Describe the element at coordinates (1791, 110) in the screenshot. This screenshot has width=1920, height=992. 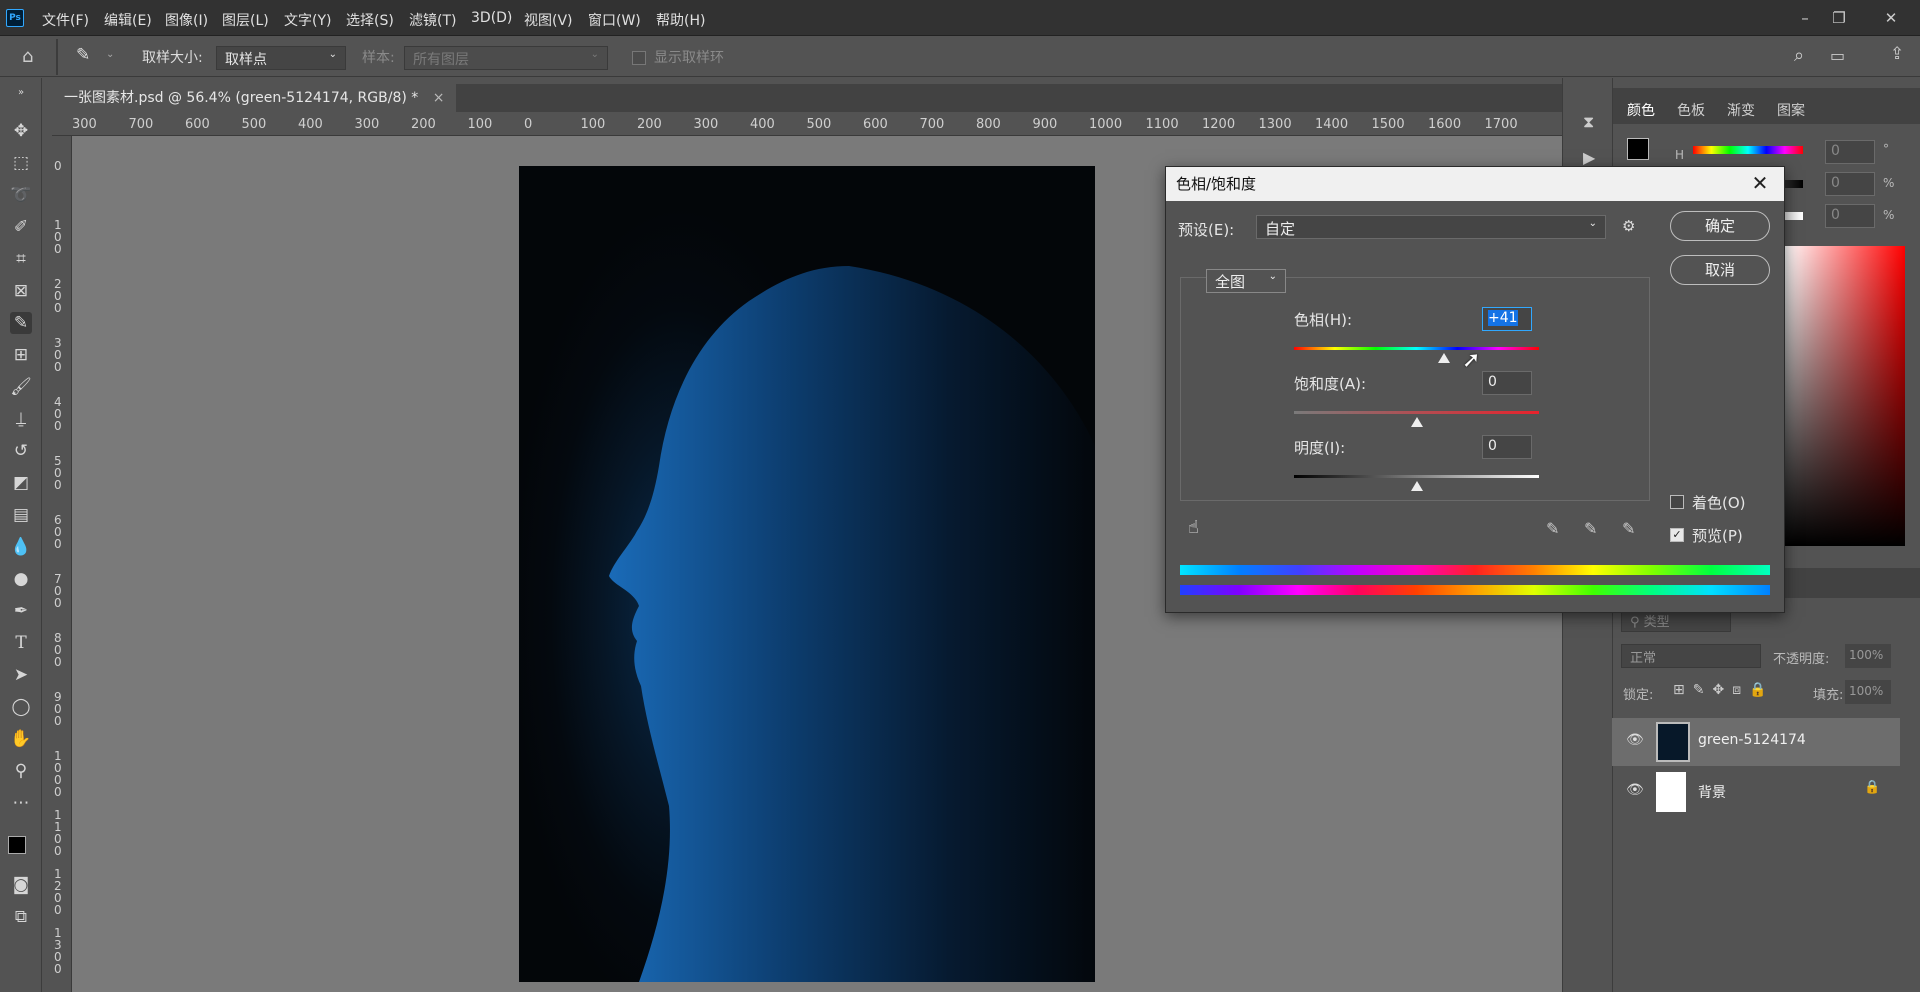
I see `tab-patterns: 图案` at that location.